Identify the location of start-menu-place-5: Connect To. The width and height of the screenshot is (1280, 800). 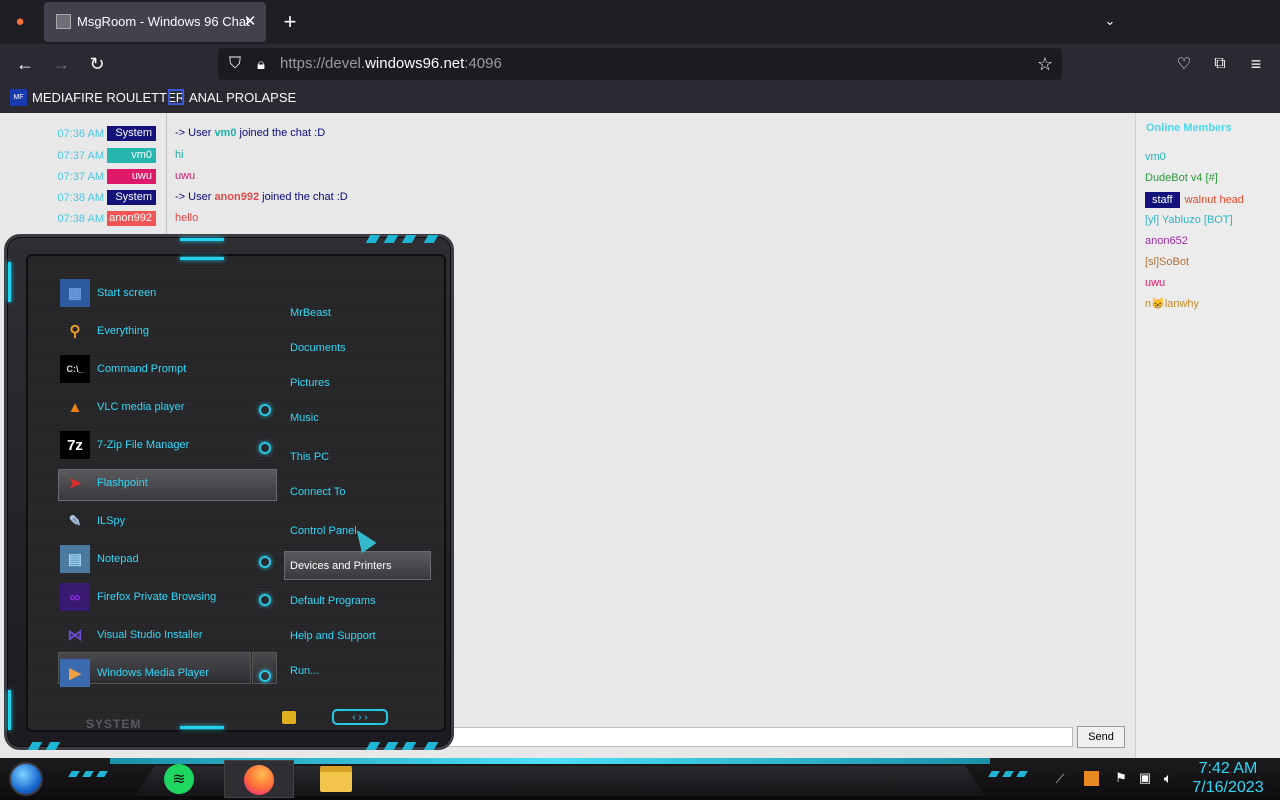
(317, 492).